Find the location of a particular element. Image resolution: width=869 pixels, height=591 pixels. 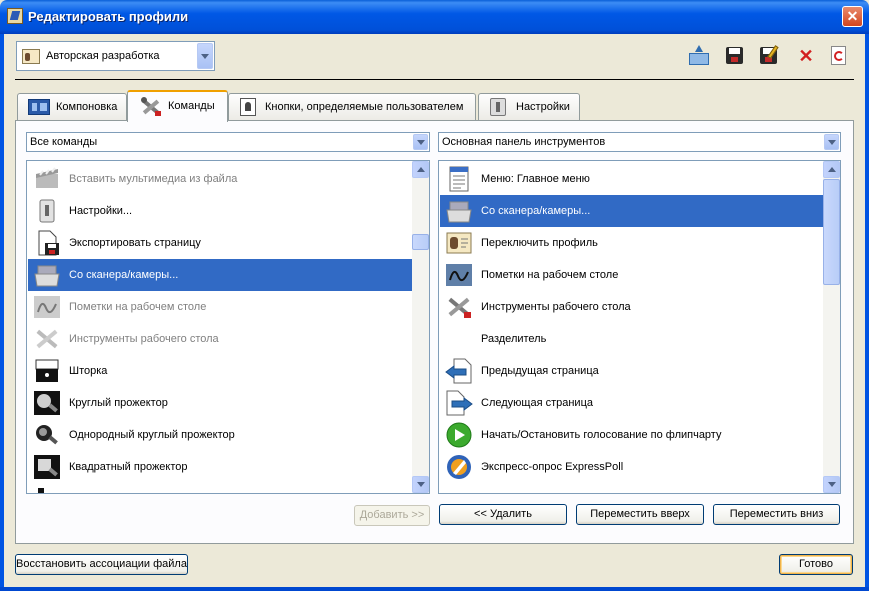

list-item: Меню: Главное меню is located at coordinates (631, 179).